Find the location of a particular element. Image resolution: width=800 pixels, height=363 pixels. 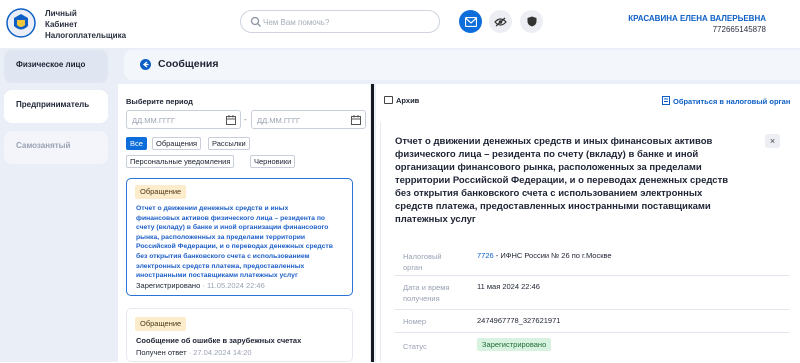

filter-chip-mailings: Рассылки is located at coordinates (229, 143).